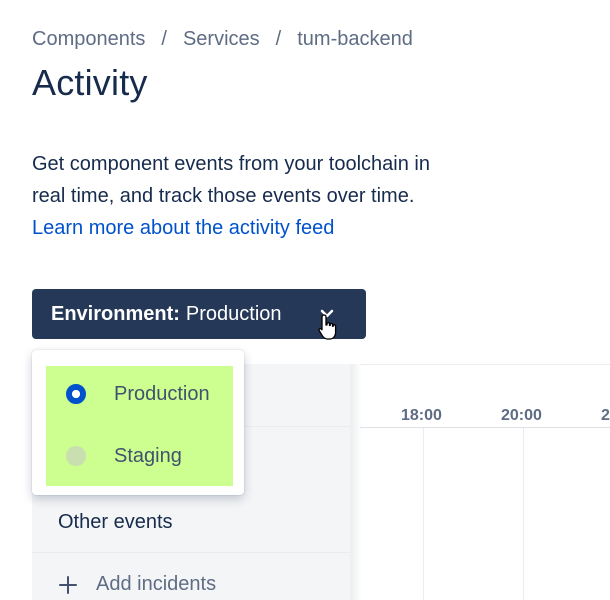 The height and width of the screenshot is (600, 610). Describe the element at coordinates (148, 455) in the screenshot. I see `option-label: Staging` at that location.